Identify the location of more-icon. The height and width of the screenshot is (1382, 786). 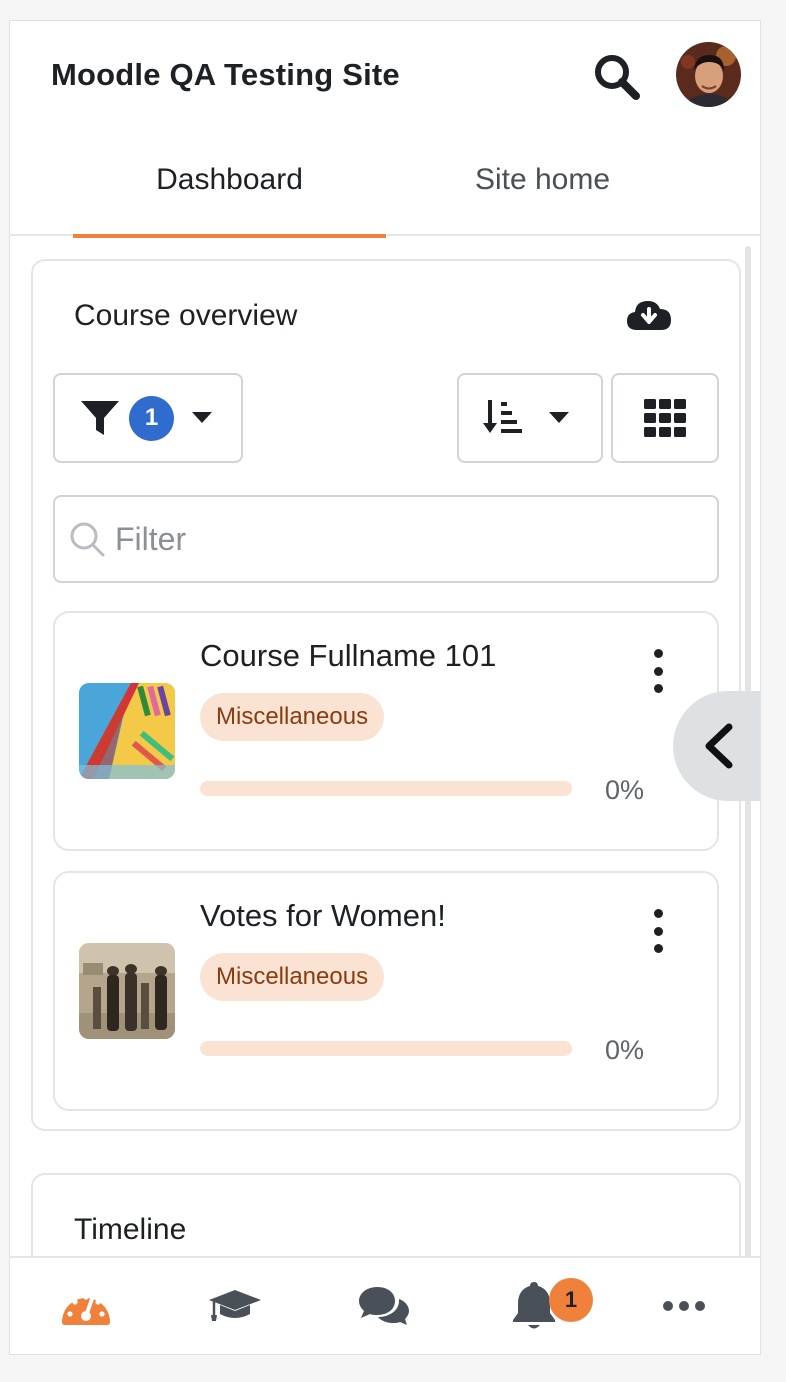
(684, 1306).